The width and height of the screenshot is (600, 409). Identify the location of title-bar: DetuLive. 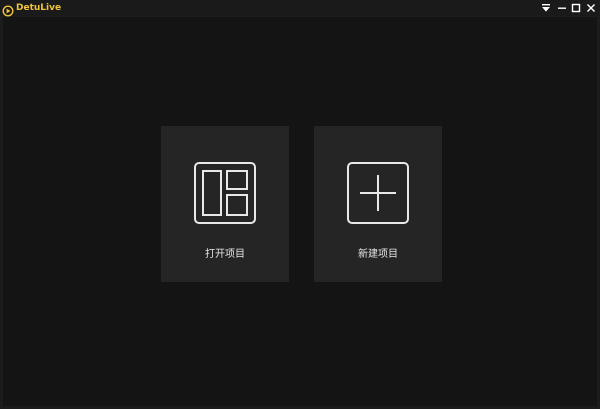
(300, 8).